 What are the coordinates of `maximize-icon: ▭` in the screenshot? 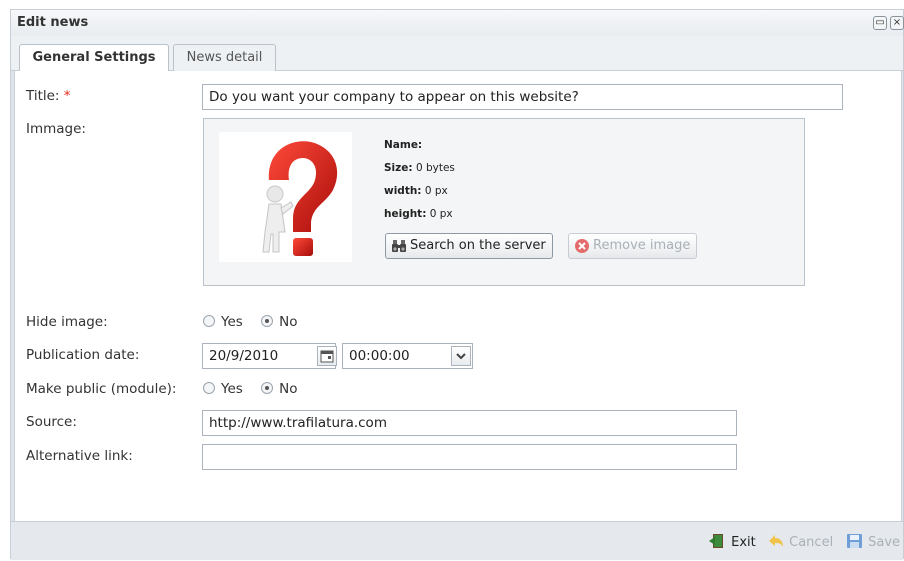 It's located at (880, 23).